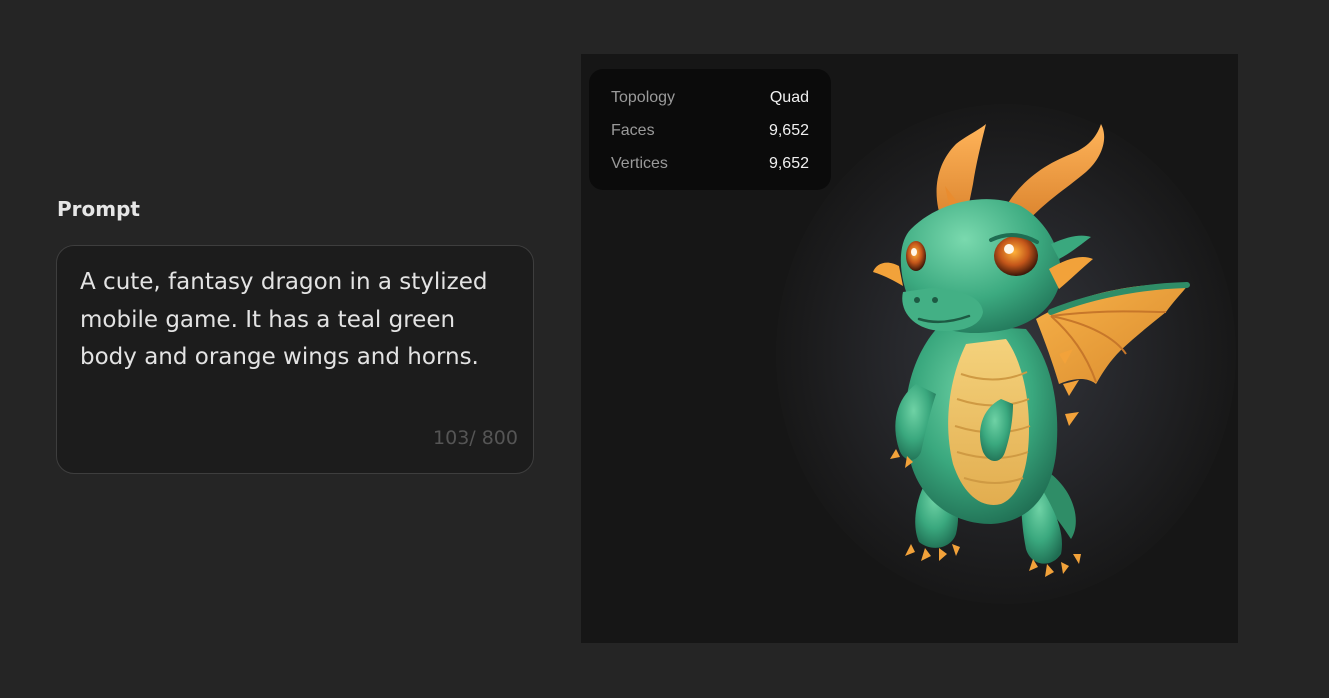 The height and width of the screenshot is (698, 1329). What do you see at coordinates (710, 98) in the screenshot?
I see `stat-row-topology: Topology Quad` at bounding box center [710, 98].